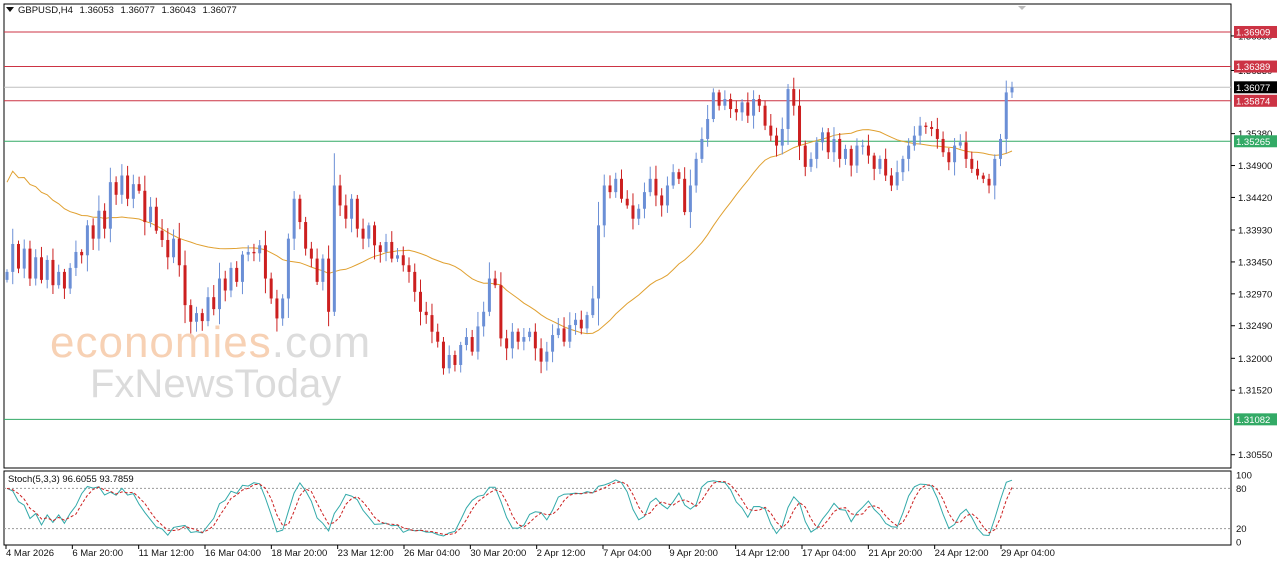  I want to click on level-tag-label: 1.31082, so click(1253, 420).